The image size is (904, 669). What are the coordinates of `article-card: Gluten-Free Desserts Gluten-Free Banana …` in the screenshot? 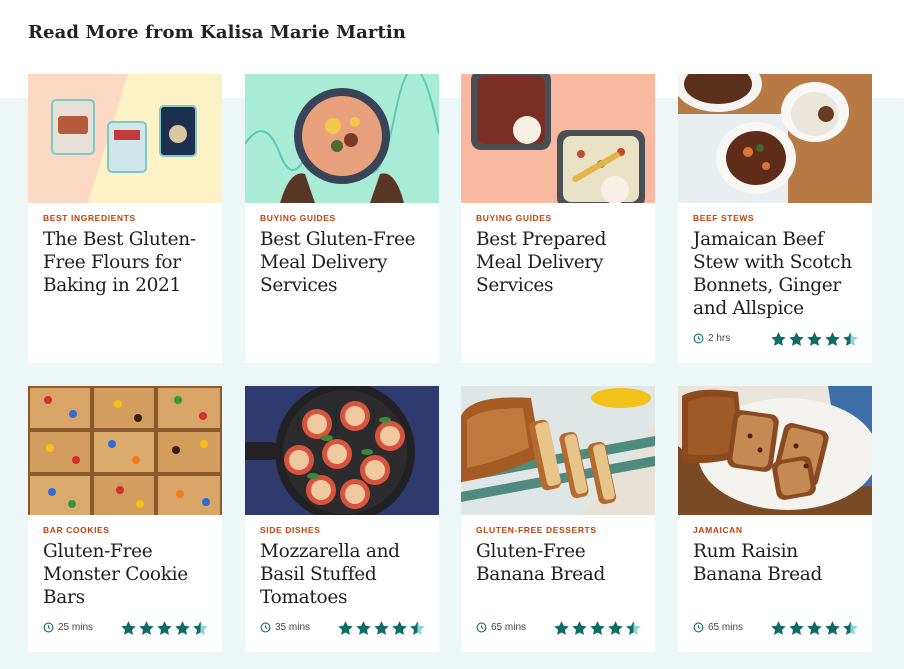 It's located at (558, 519).